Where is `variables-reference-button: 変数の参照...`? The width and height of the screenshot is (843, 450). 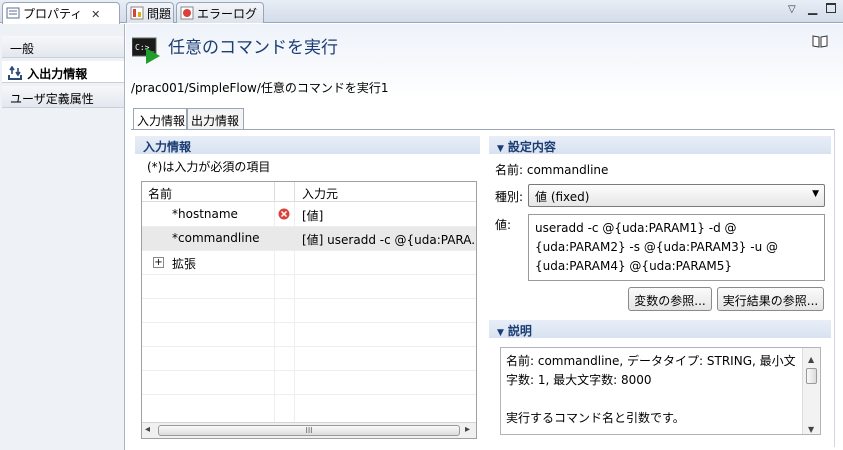
variables-reference-button: 変数の参照... is located at coordinates (670, 299).